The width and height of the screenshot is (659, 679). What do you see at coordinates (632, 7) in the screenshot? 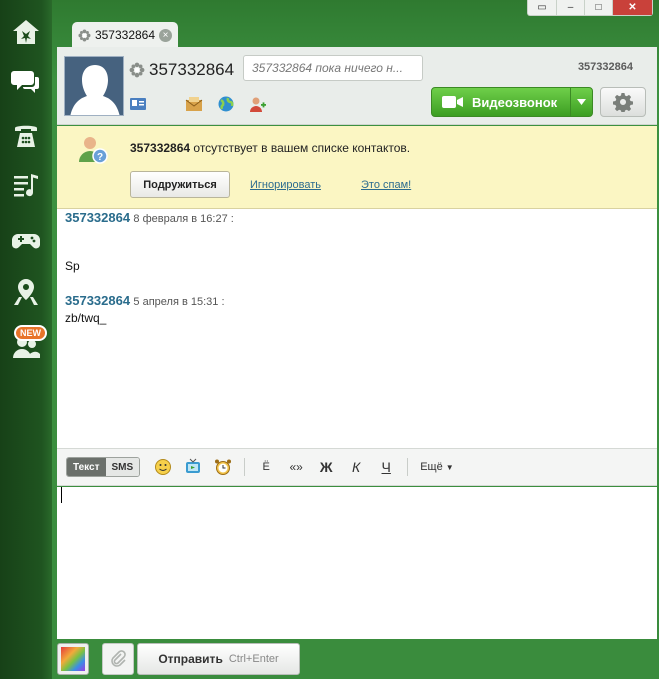
I see `close-icon: ✕` at bounding box center [632, 7].